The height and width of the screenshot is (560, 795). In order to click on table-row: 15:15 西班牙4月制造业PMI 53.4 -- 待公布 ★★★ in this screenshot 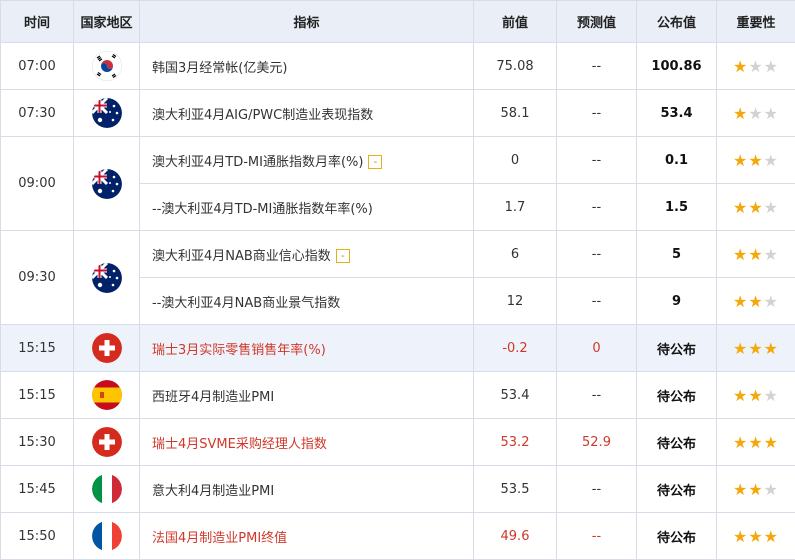, I will do `click(398, 395)`.